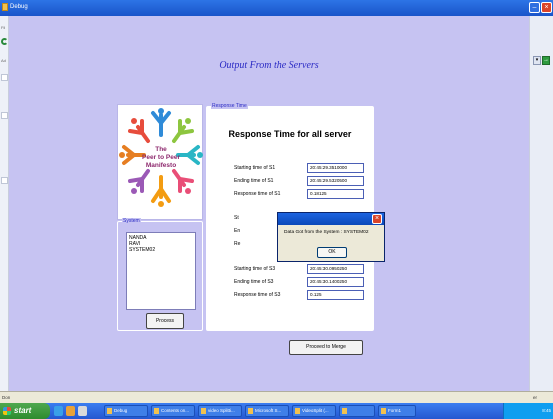  What do you see at coordinates (131, 221) in the screenshot?
I see `system-group-title: System` at bounding box center [131, 221].